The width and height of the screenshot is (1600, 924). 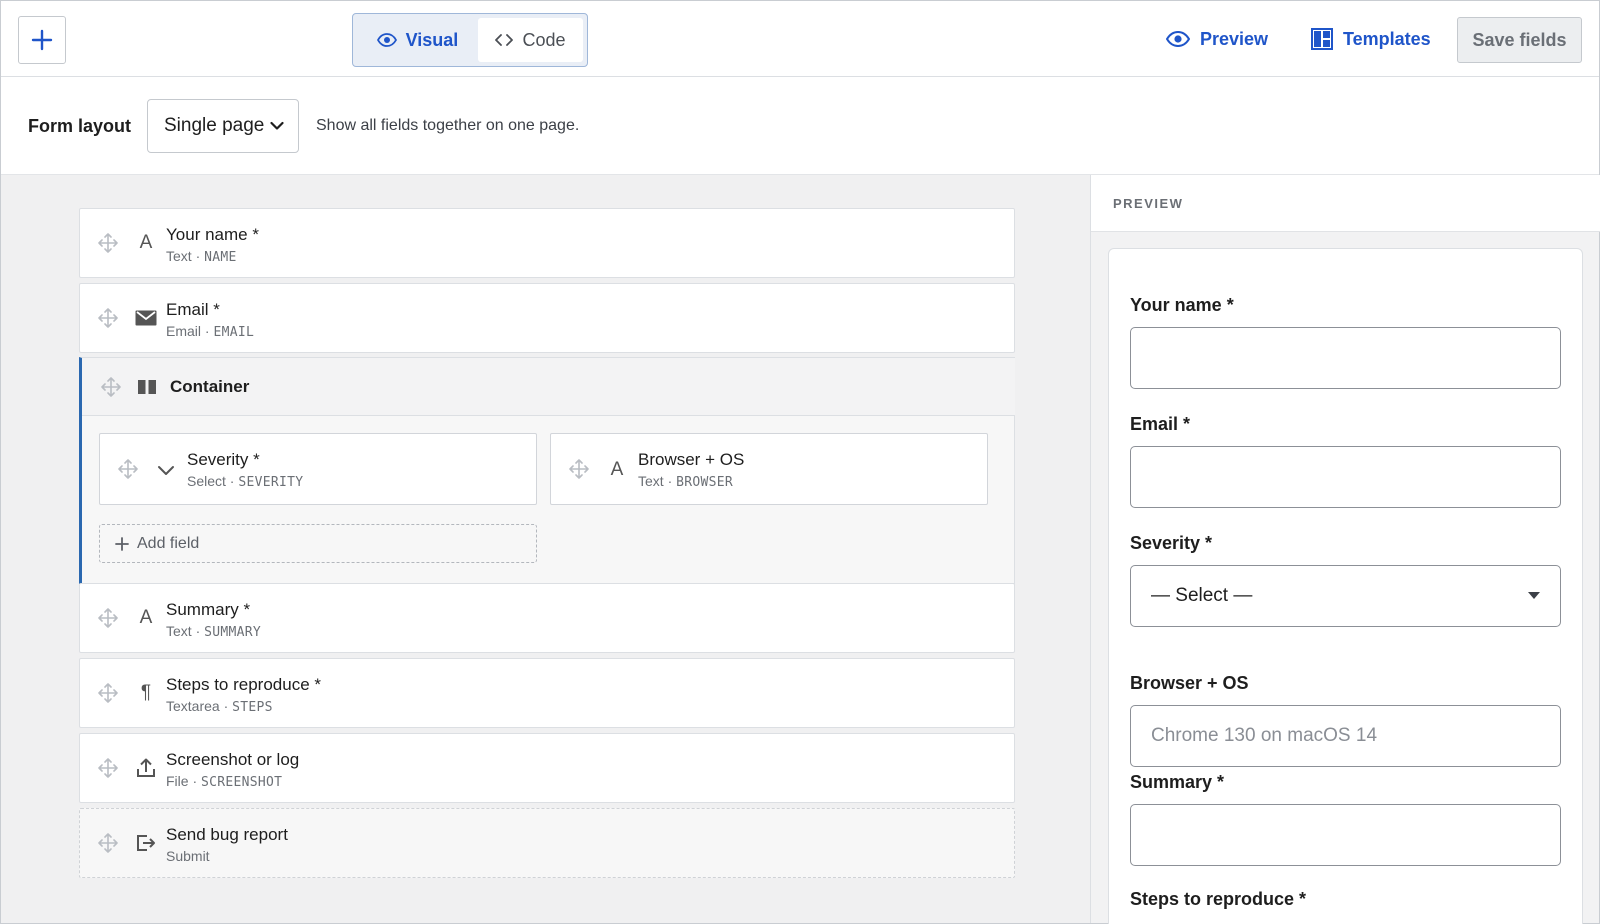 I want to click on field-title: Steps to reproduce *, so click(x=243, y=684).